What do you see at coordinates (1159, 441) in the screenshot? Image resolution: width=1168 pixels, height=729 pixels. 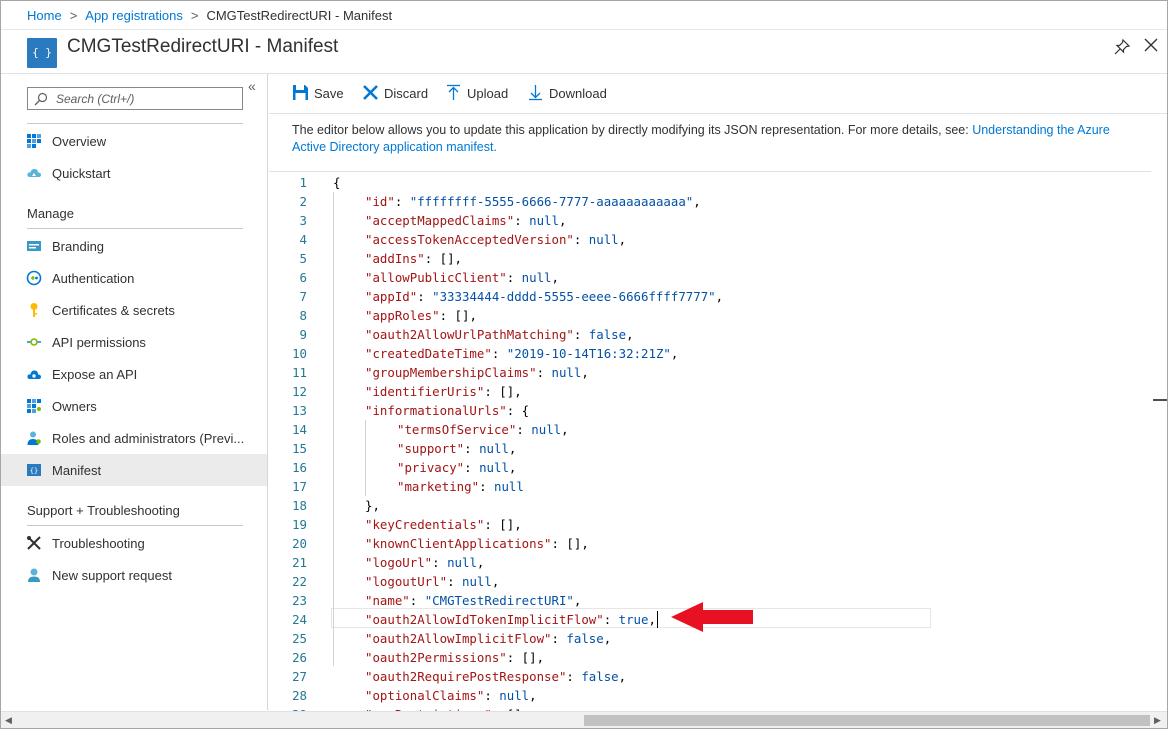 I see `editor-vertical-scrollbar` at bounding box center [1159, 441].